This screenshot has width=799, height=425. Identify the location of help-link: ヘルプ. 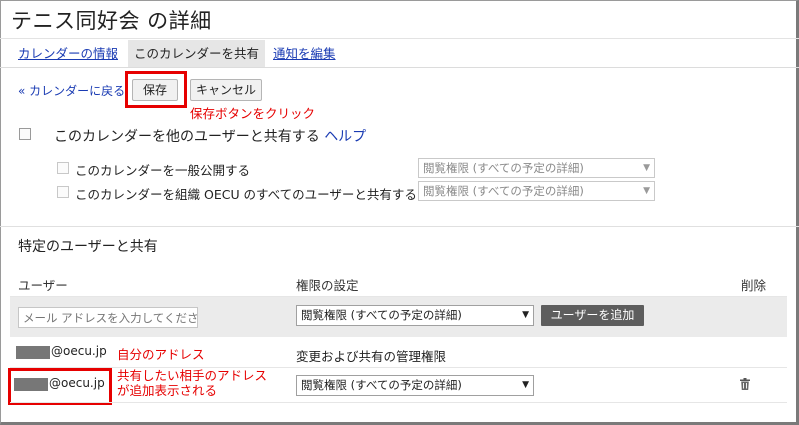
(345, 137).